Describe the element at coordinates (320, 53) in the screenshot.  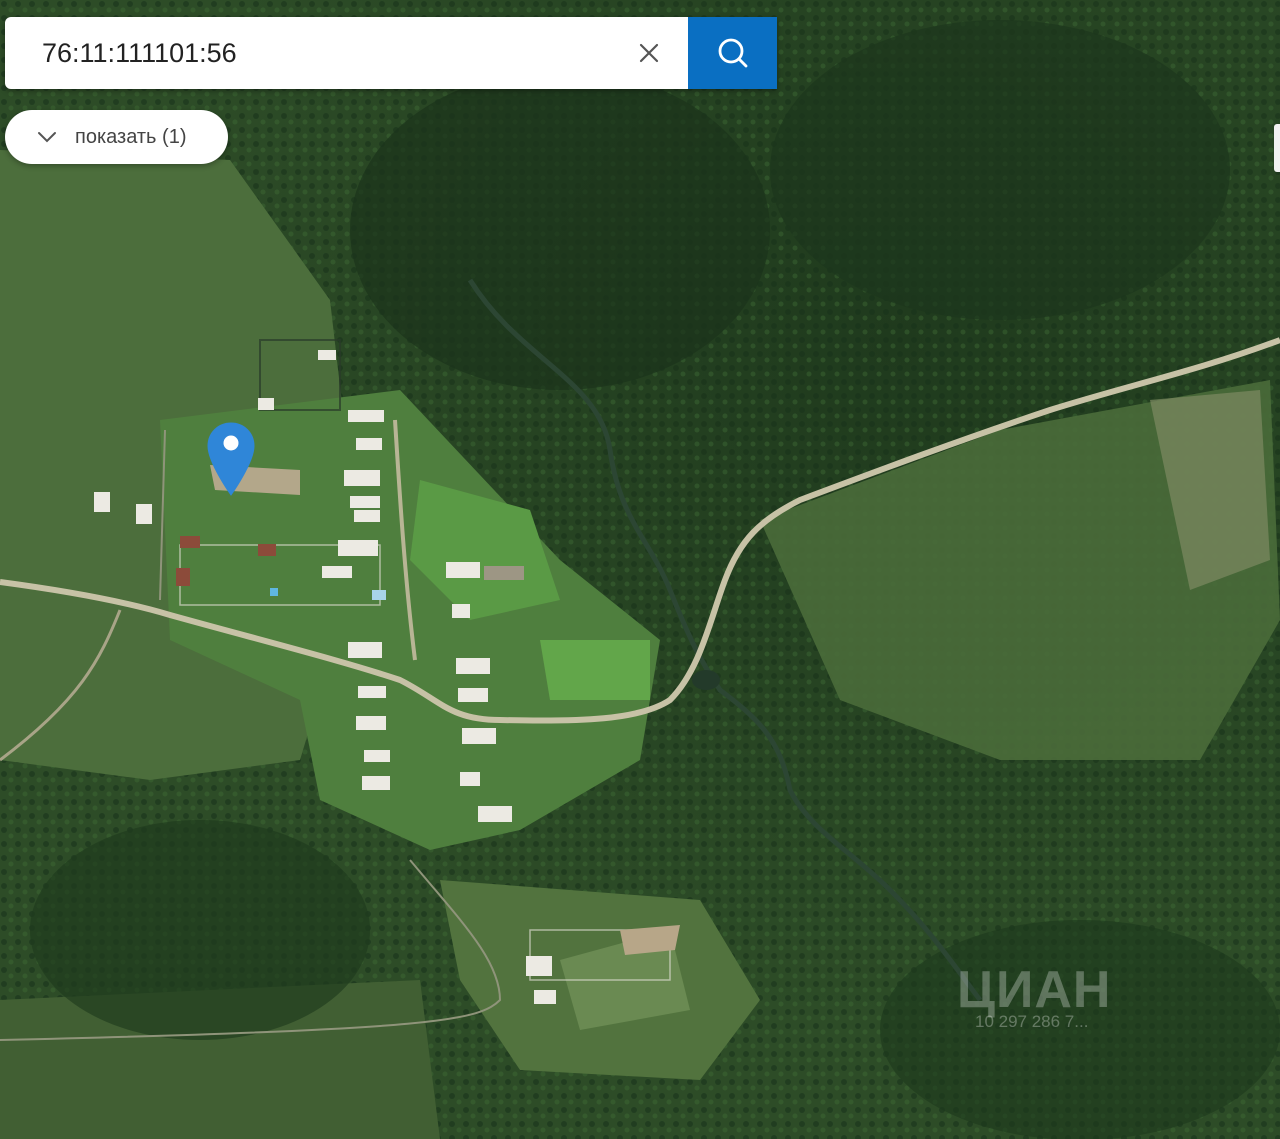
I see `search-input` at that location.